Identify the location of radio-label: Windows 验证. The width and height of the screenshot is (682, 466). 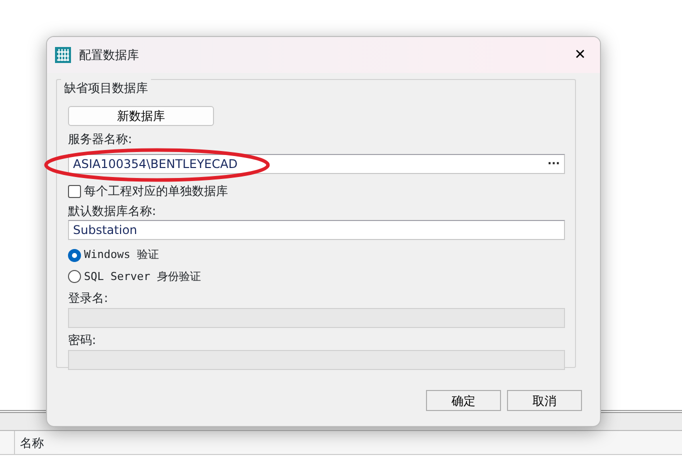
(121, 255).